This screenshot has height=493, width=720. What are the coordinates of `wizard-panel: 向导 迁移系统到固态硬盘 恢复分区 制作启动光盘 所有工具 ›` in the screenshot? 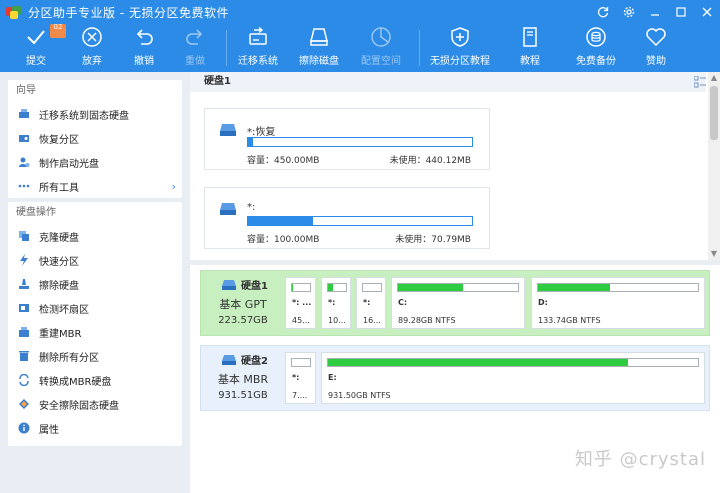 It's located at (95, 139).